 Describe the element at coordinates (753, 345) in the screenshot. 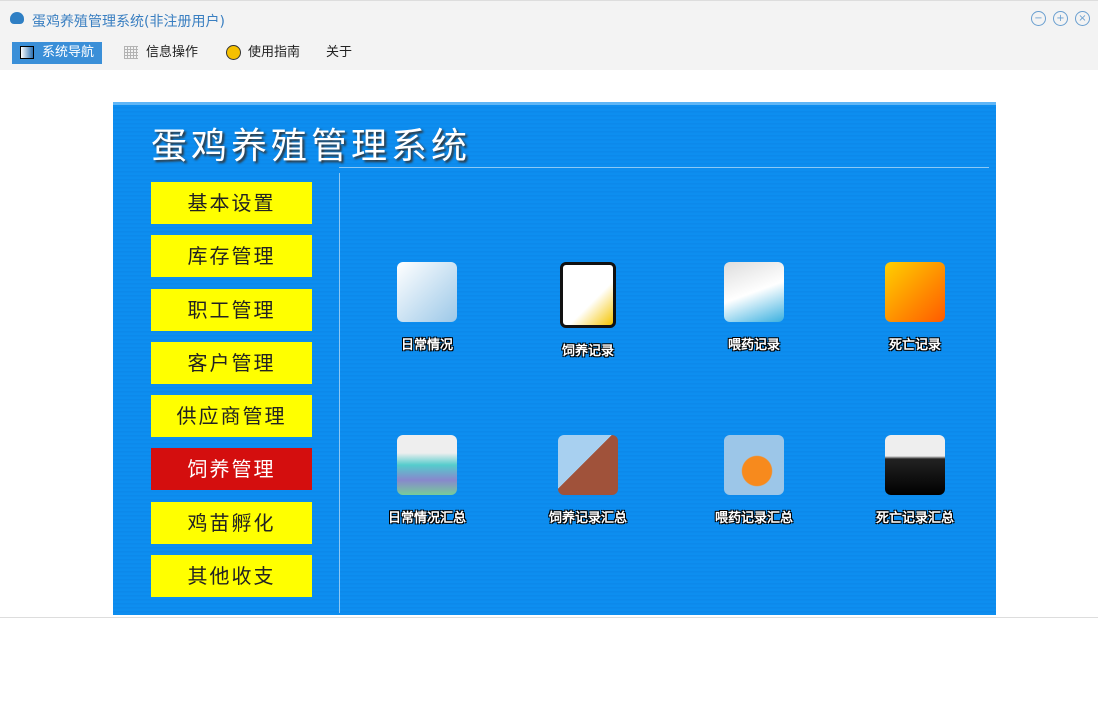

I see `tile-label: 喂药记录` at that location.